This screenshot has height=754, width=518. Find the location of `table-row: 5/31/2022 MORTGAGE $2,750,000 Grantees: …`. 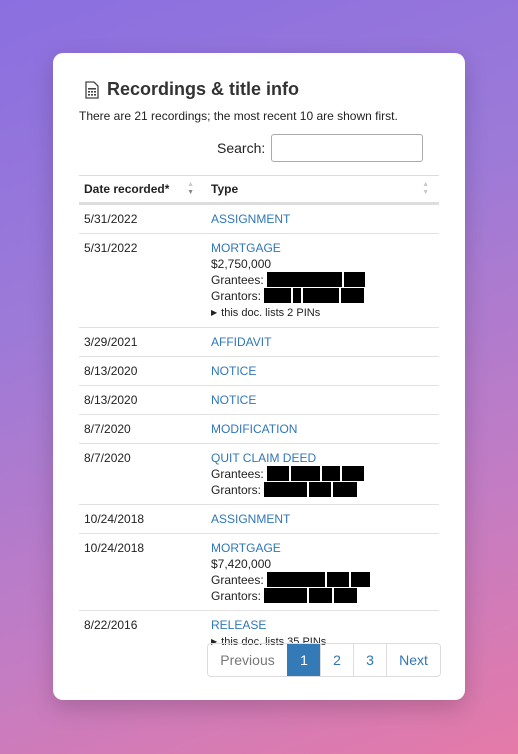

table-row: 5/31/2022 MORTGAGE $2,750,000 Grantees: … is located at coordinates (259, 280).